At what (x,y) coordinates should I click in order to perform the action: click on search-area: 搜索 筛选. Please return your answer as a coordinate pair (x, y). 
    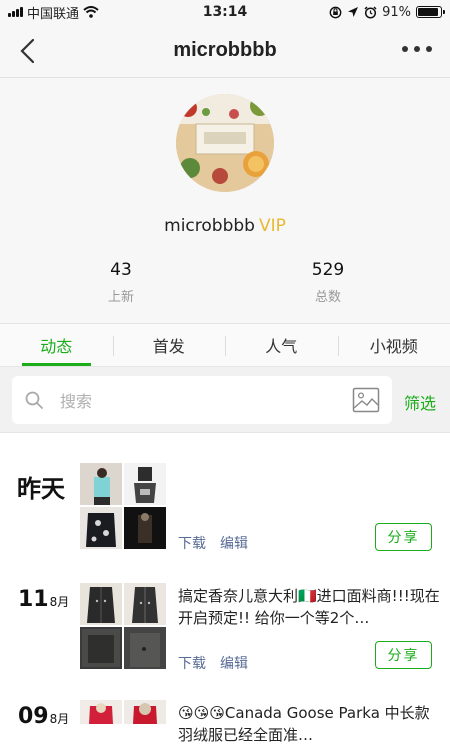
    Looking at the image, I should click on (225, 400).